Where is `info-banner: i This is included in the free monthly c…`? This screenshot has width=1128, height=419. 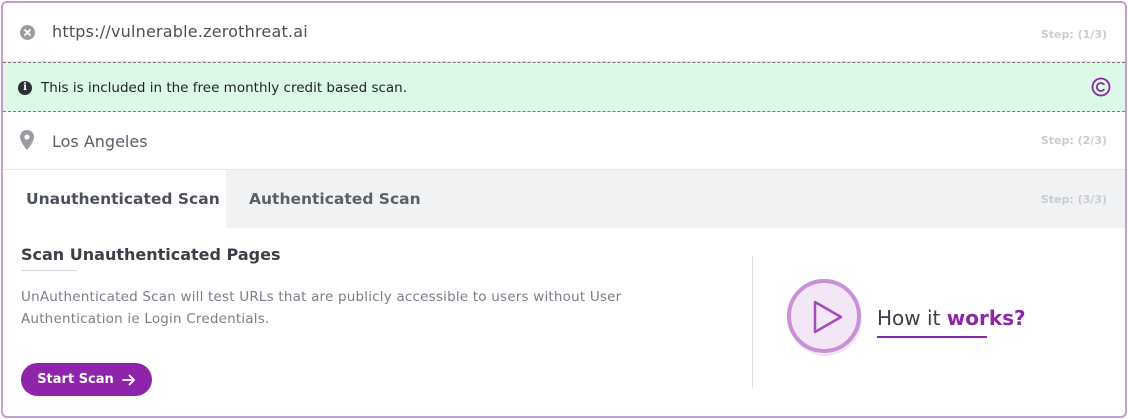
info-banner: i This is included in the free monthly c… is located at coordinates (564, 87).